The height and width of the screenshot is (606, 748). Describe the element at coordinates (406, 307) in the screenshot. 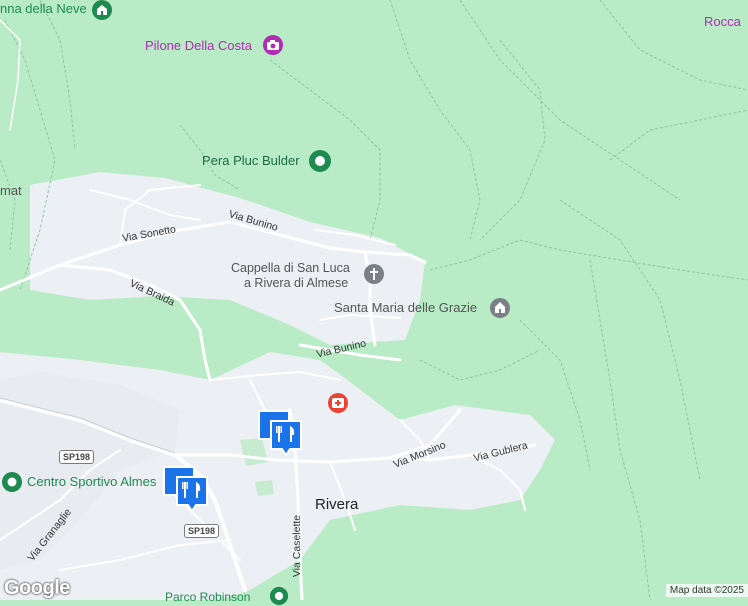

I see `place-label-santa-maria: Santa Maria delle Grazie` at that location.